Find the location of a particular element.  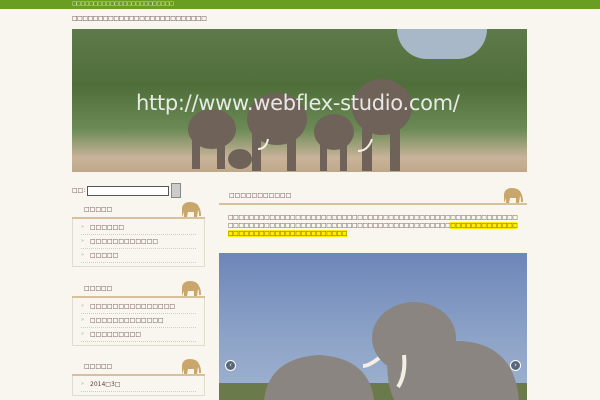

sidebar-widget: □□□□□ □□□□□□ □□□□□□□□□□□□ □□□□□ is located at coordinates (138, 234).